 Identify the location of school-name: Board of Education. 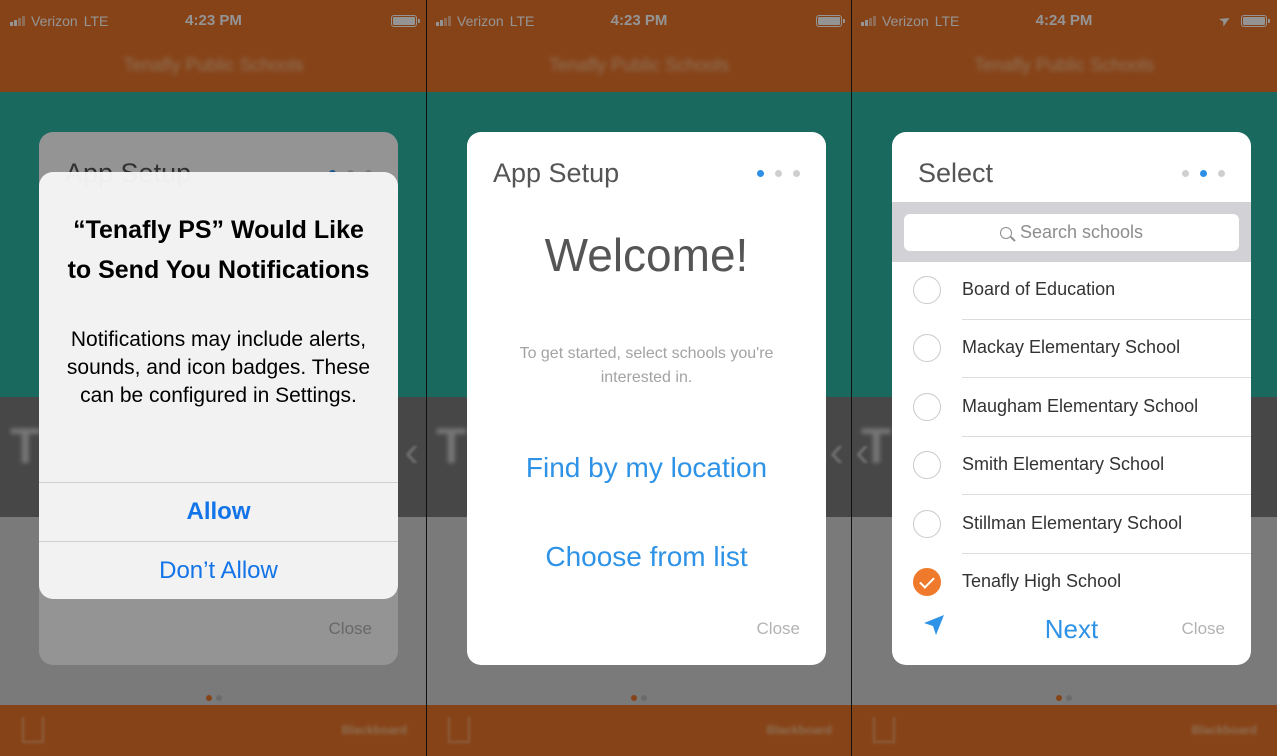
(1039, 289).